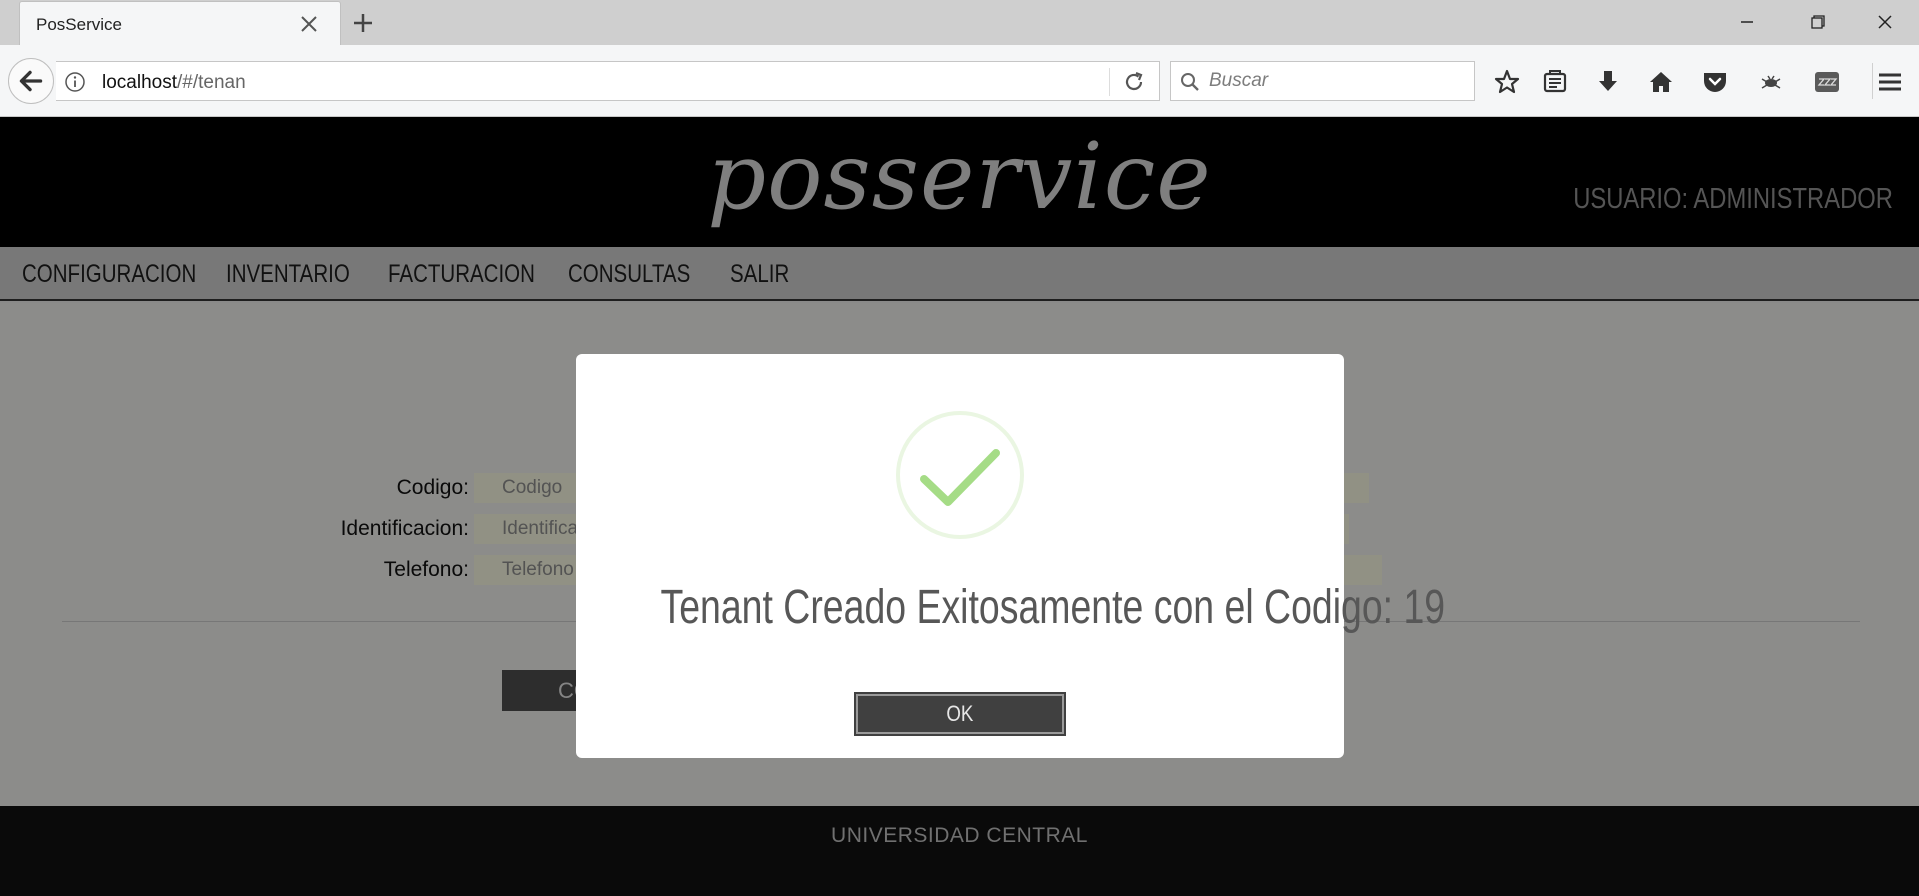 The width and height of the screenshot is (1919, 896). Describe the element at coordinates (309, 24) in the screenshot. I see `close-icon` at that location.